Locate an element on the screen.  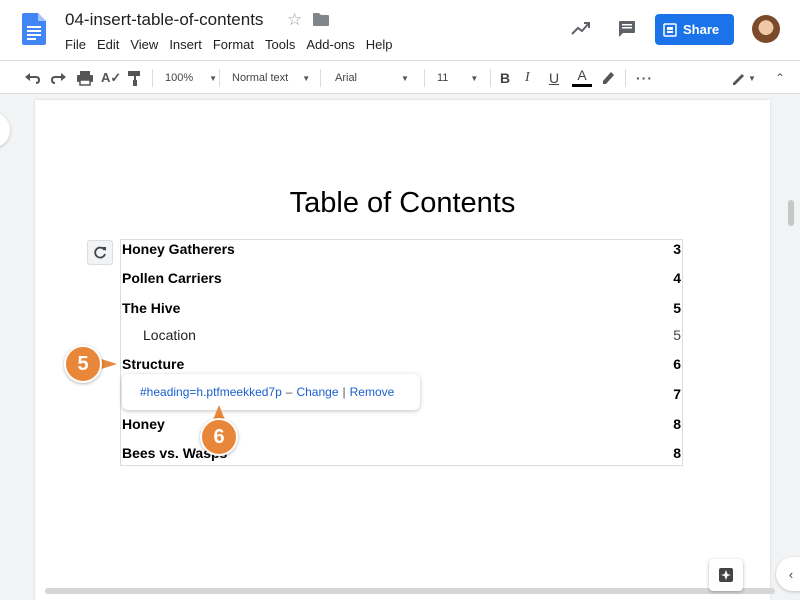
menu-help: Help is located at coordinates (385, 44).